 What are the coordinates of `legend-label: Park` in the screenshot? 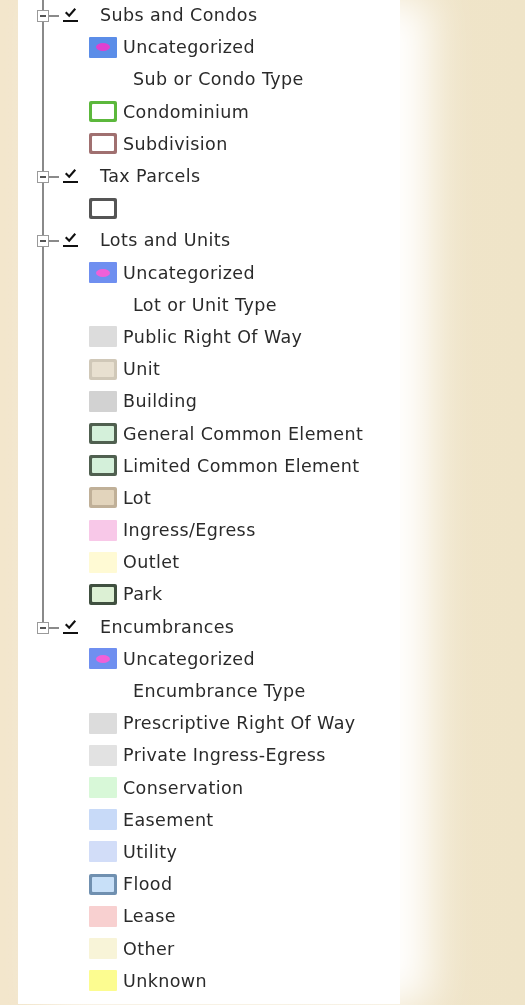 It's located at (143, 594).